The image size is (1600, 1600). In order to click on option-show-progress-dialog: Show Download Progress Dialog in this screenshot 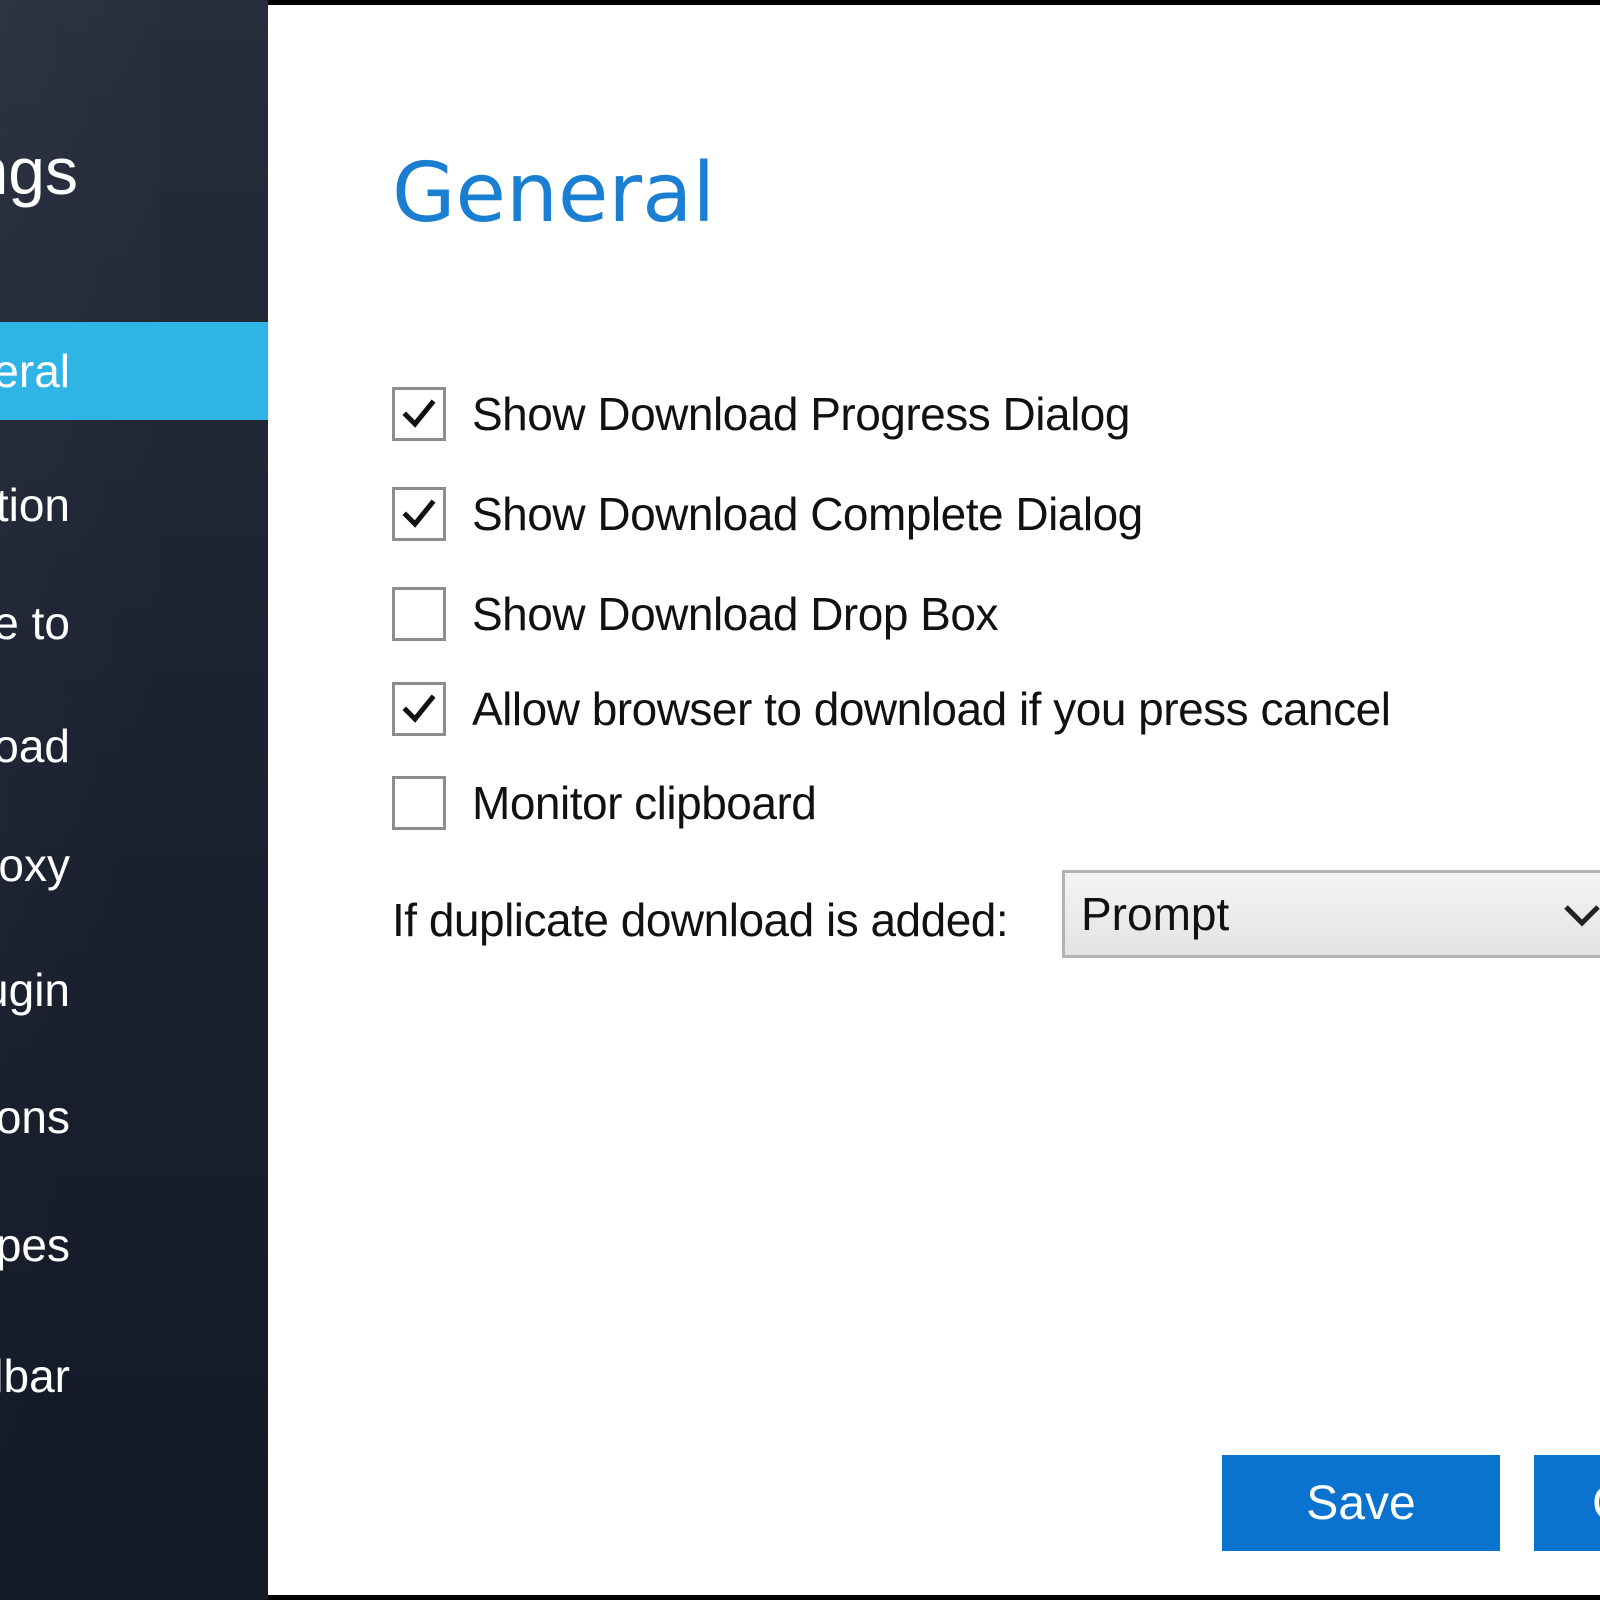, I will do `click(761, 414)`.